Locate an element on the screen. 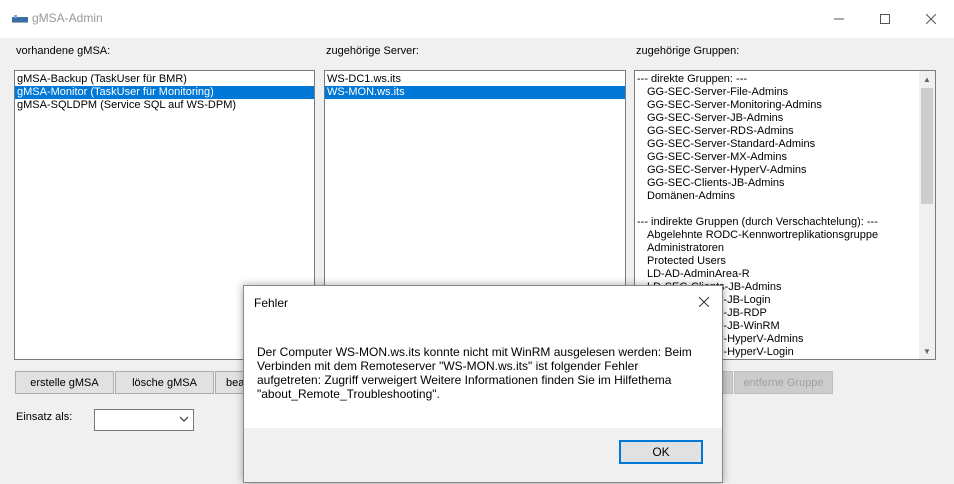 The image size is (954, 484). minimize-icon is located at coordinates (839, 19).